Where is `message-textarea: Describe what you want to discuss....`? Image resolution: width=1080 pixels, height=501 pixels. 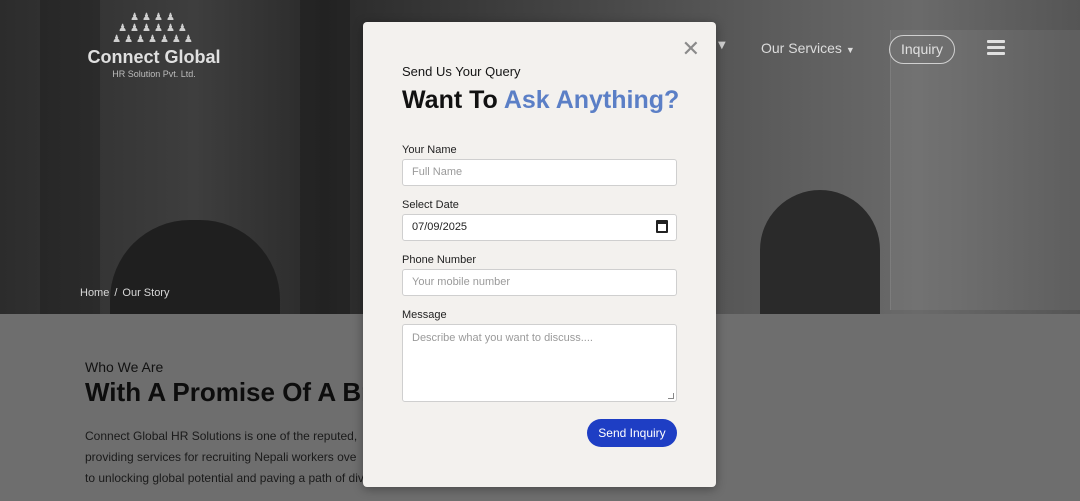 message-textarea: Describe what you want to discuss.... is located at coordinates (539, 363).